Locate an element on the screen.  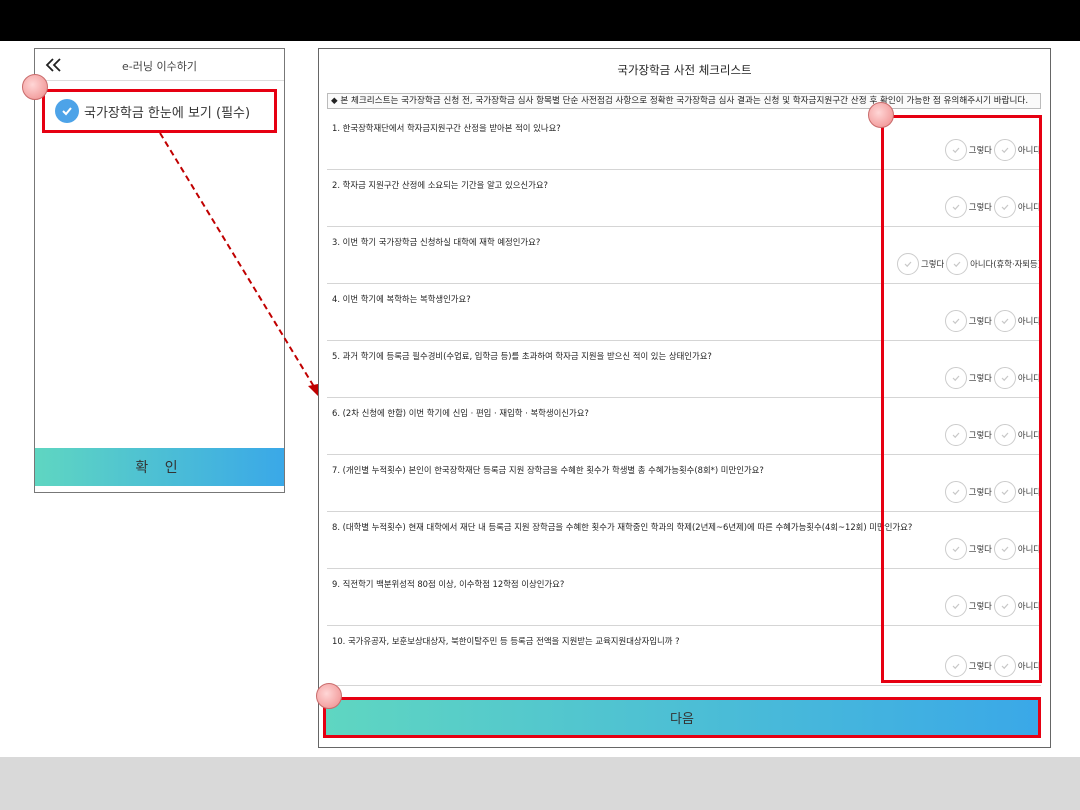
checkbox-label: 국가장학금 한눈에 보기 (필수) is located at coordinates (167, 113).